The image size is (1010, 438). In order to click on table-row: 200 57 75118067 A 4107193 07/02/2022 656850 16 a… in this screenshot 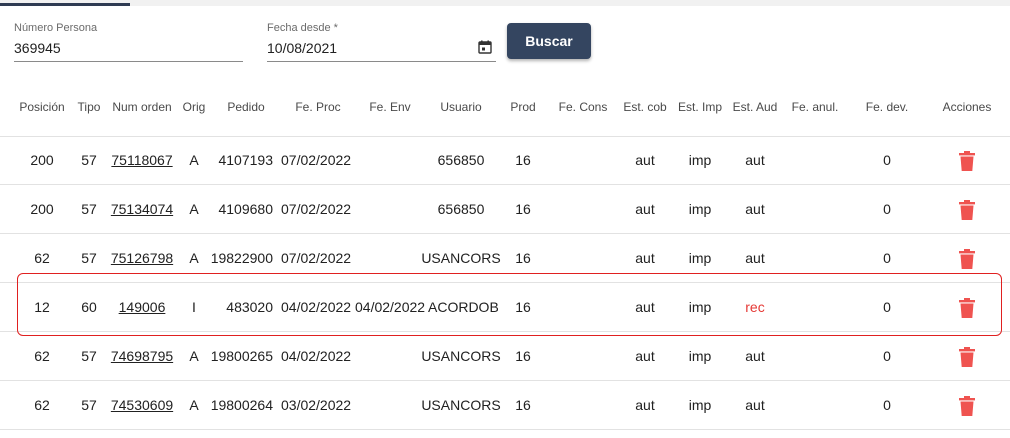, I will do `click(505, 160)`.